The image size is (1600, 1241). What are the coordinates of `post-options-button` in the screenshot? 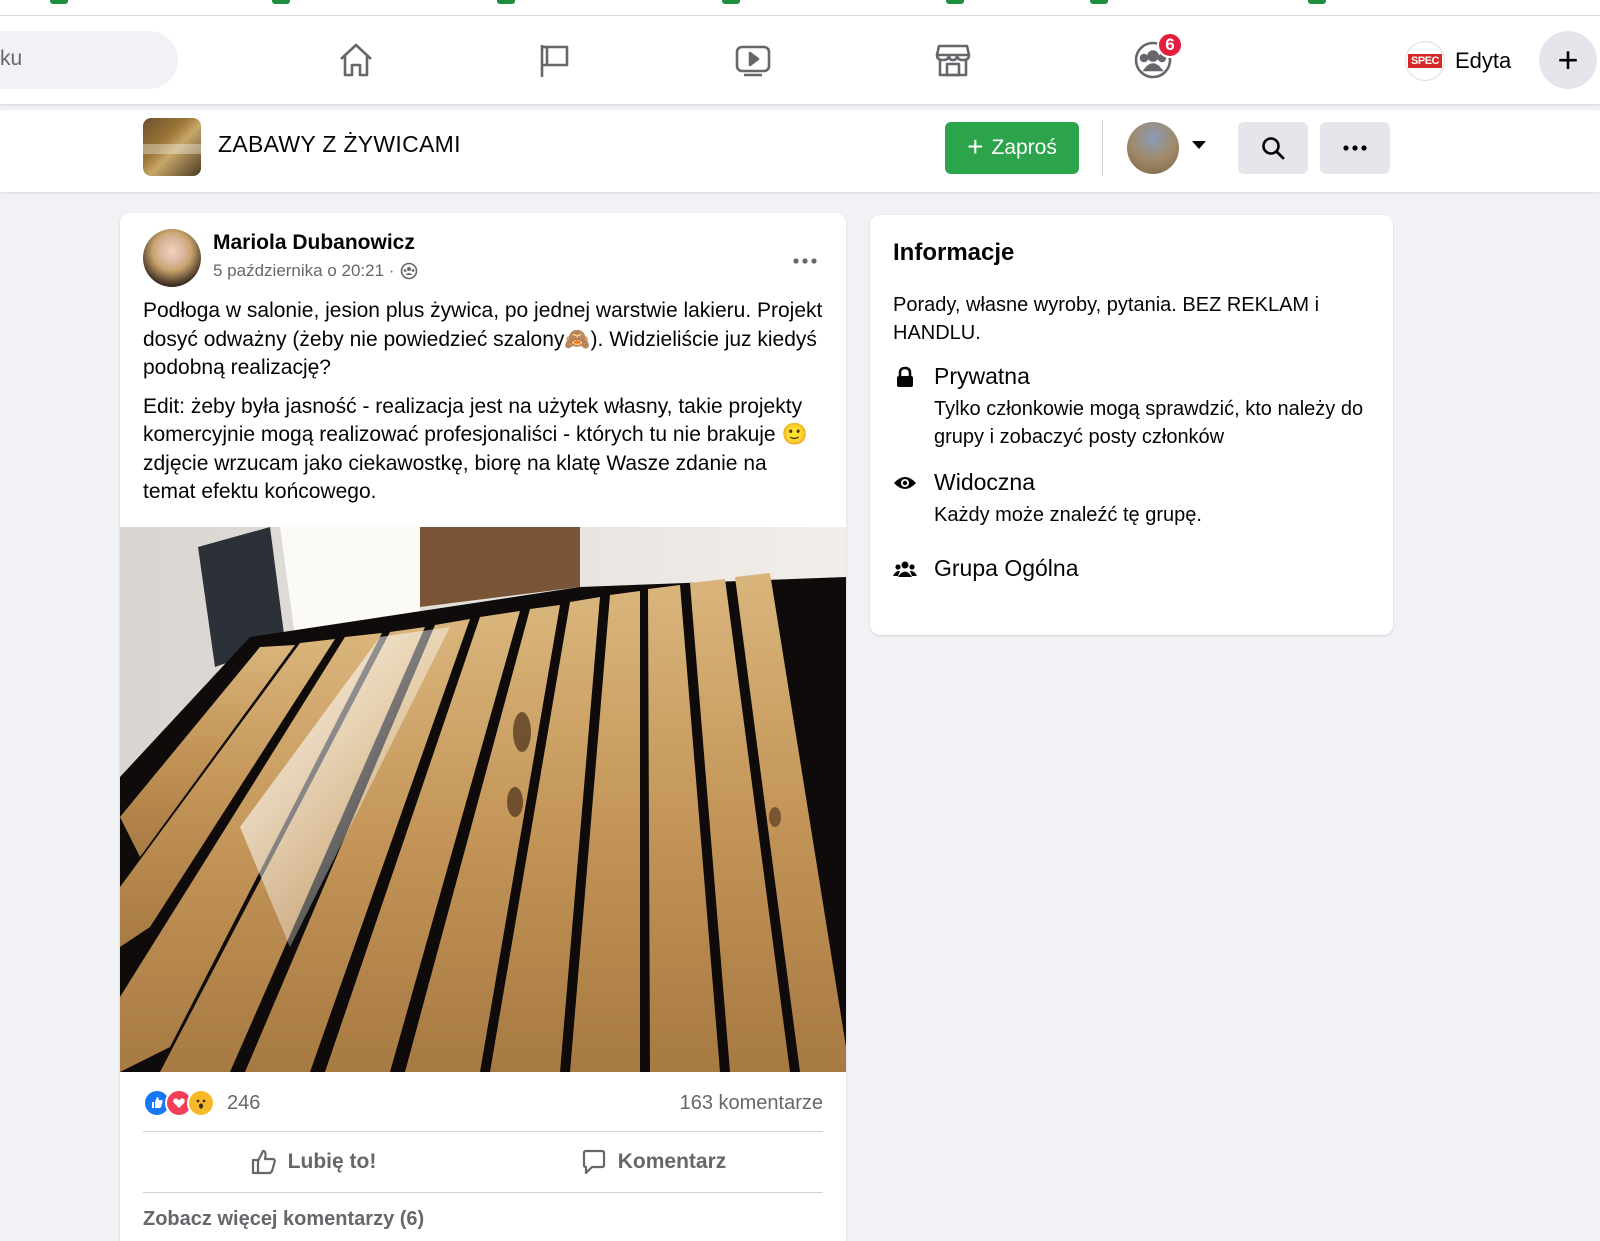 It's located at (805, 256).